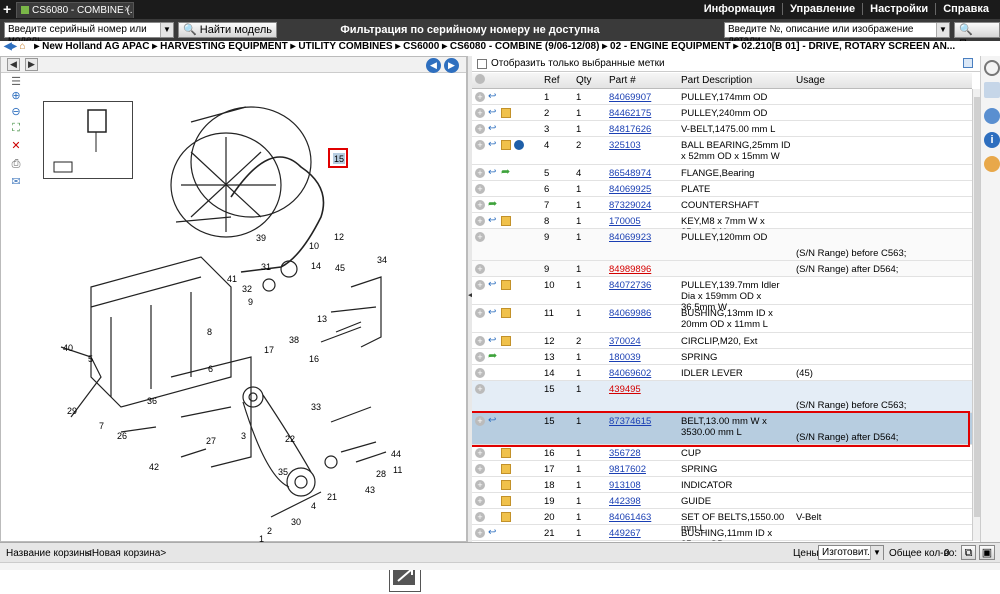 This screenshot has height=594, width=1000. What do you see at coordinates (644, 373) in the screenshot?
I see `row-part-link: 84069602` at bounding box center [644, 373].